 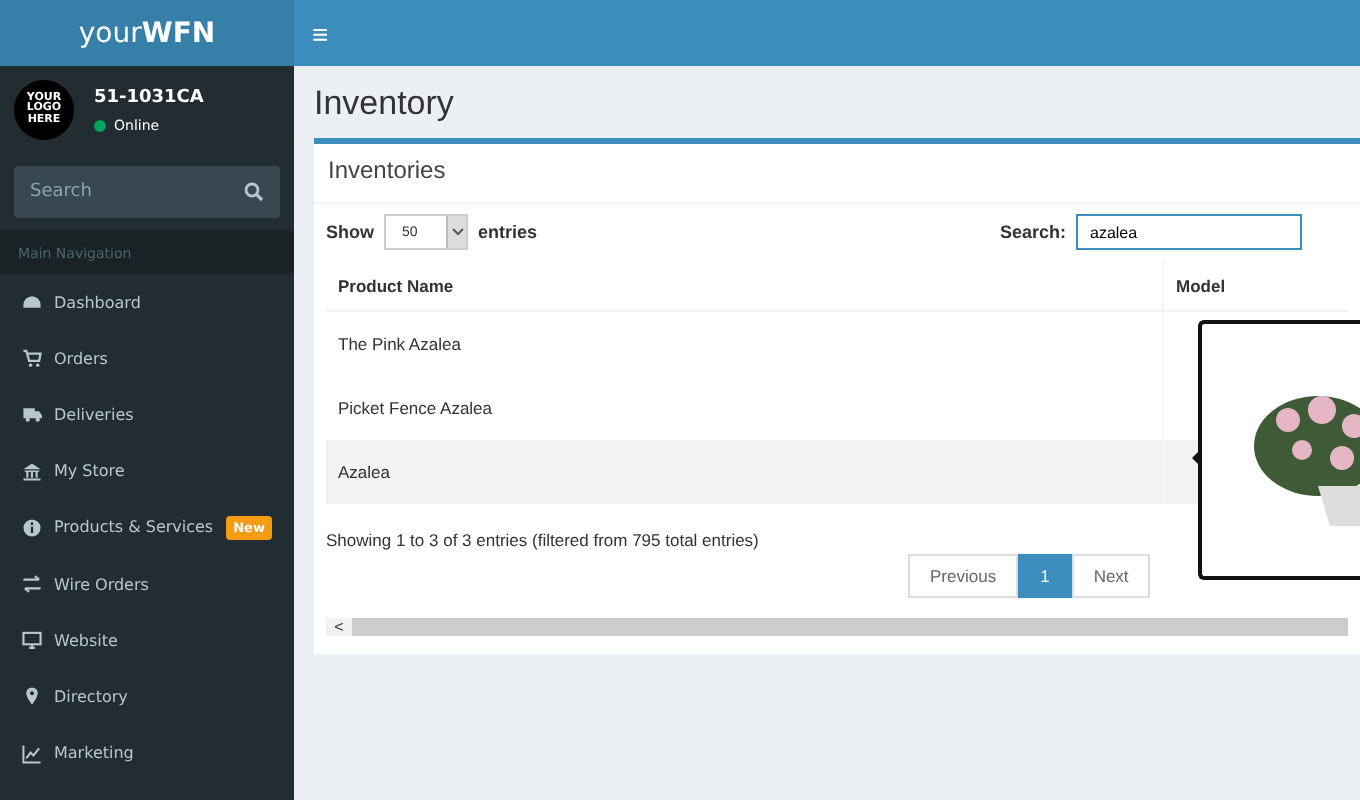 I want to click on map-pin-icon, so click(x=32, y=696).